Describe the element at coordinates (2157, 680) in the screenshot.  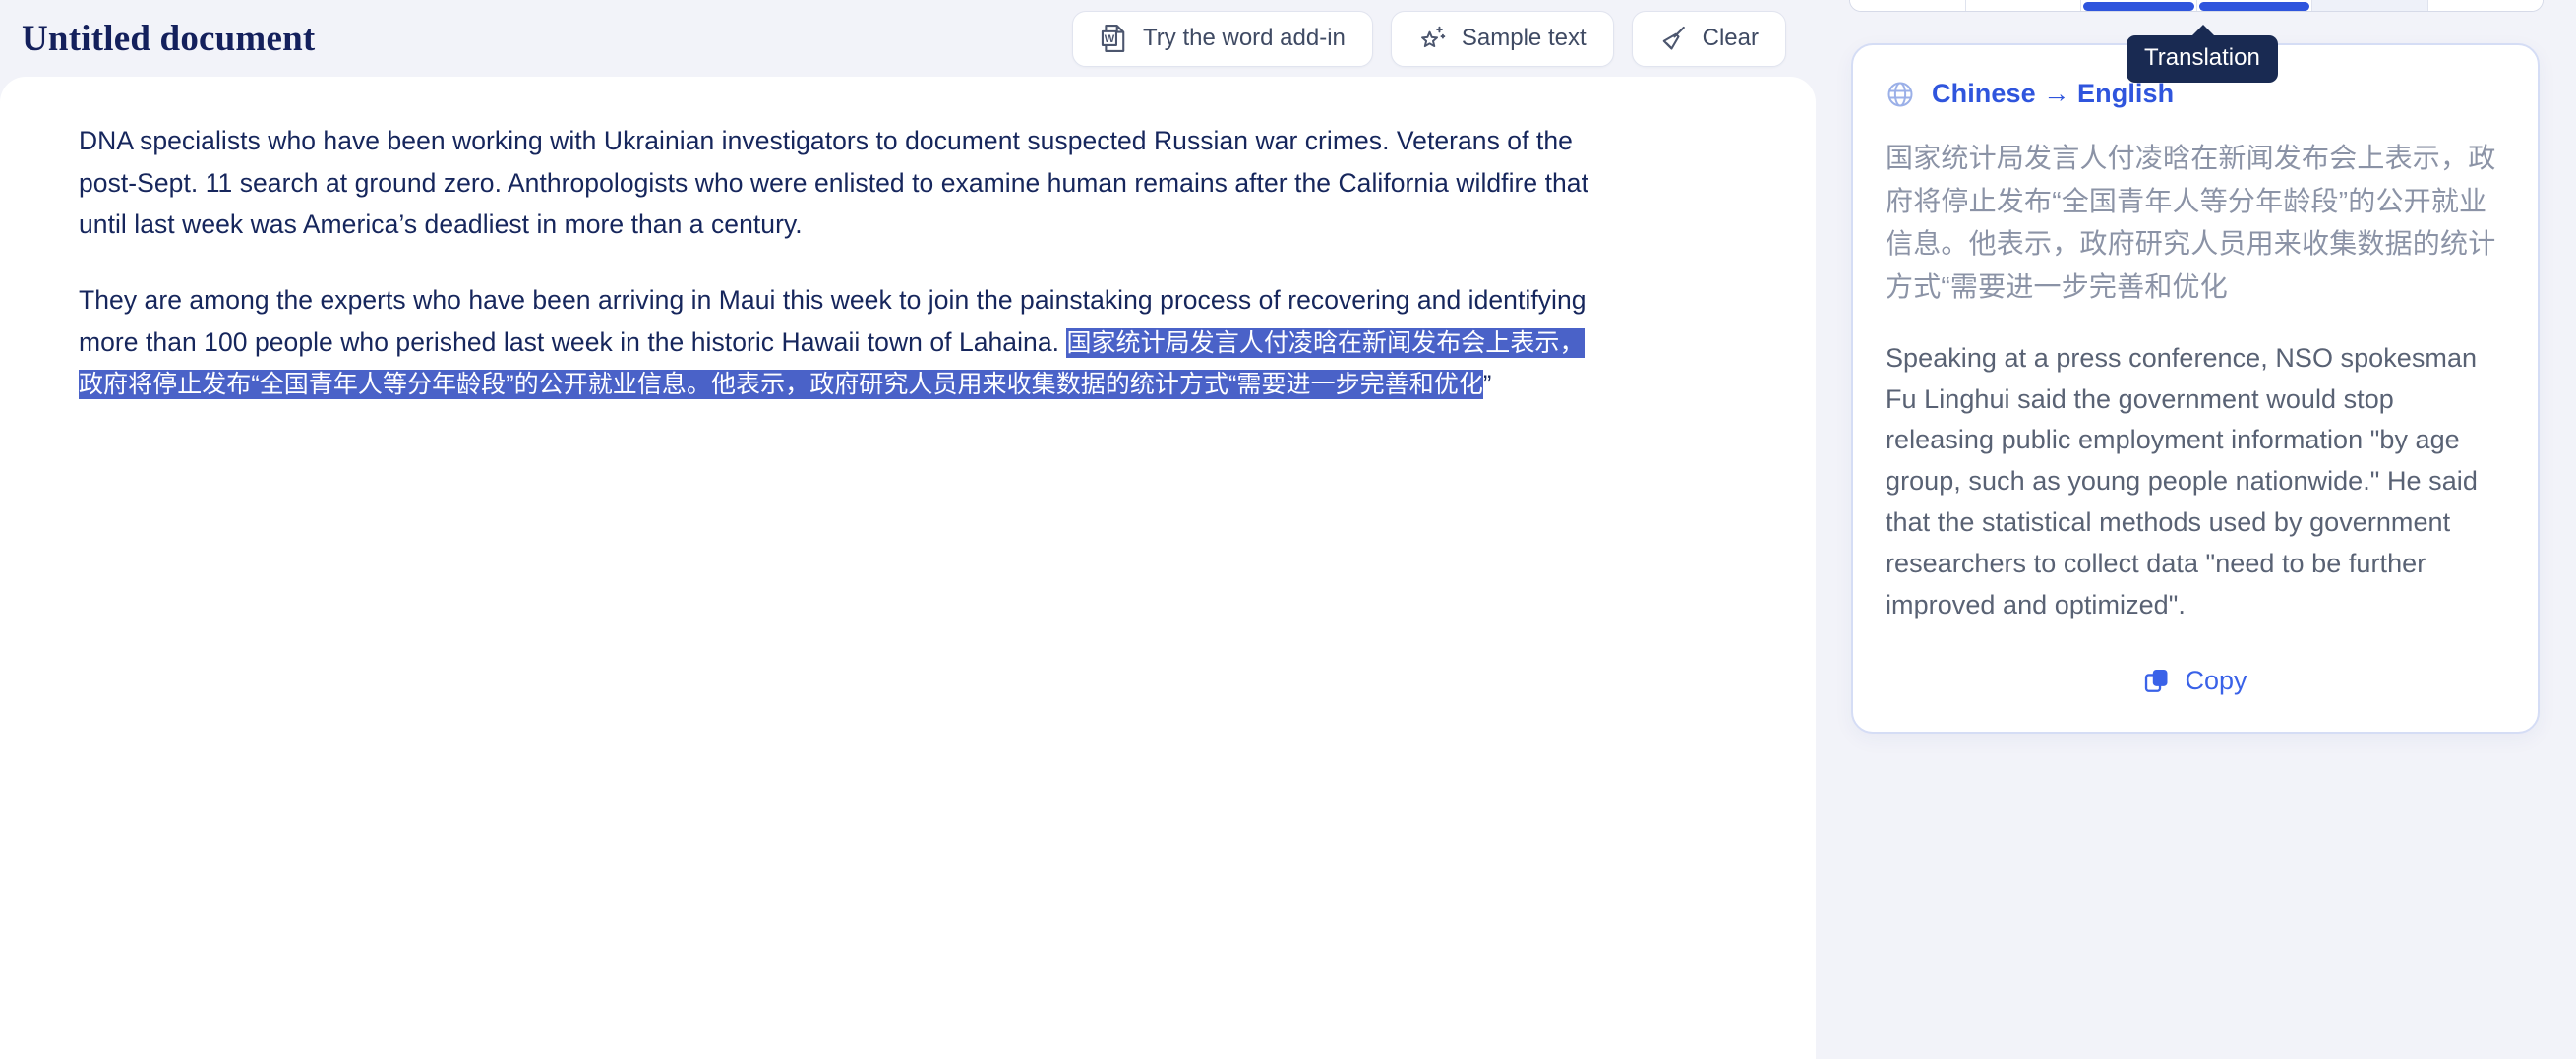
I see `copy-icon` at that location.